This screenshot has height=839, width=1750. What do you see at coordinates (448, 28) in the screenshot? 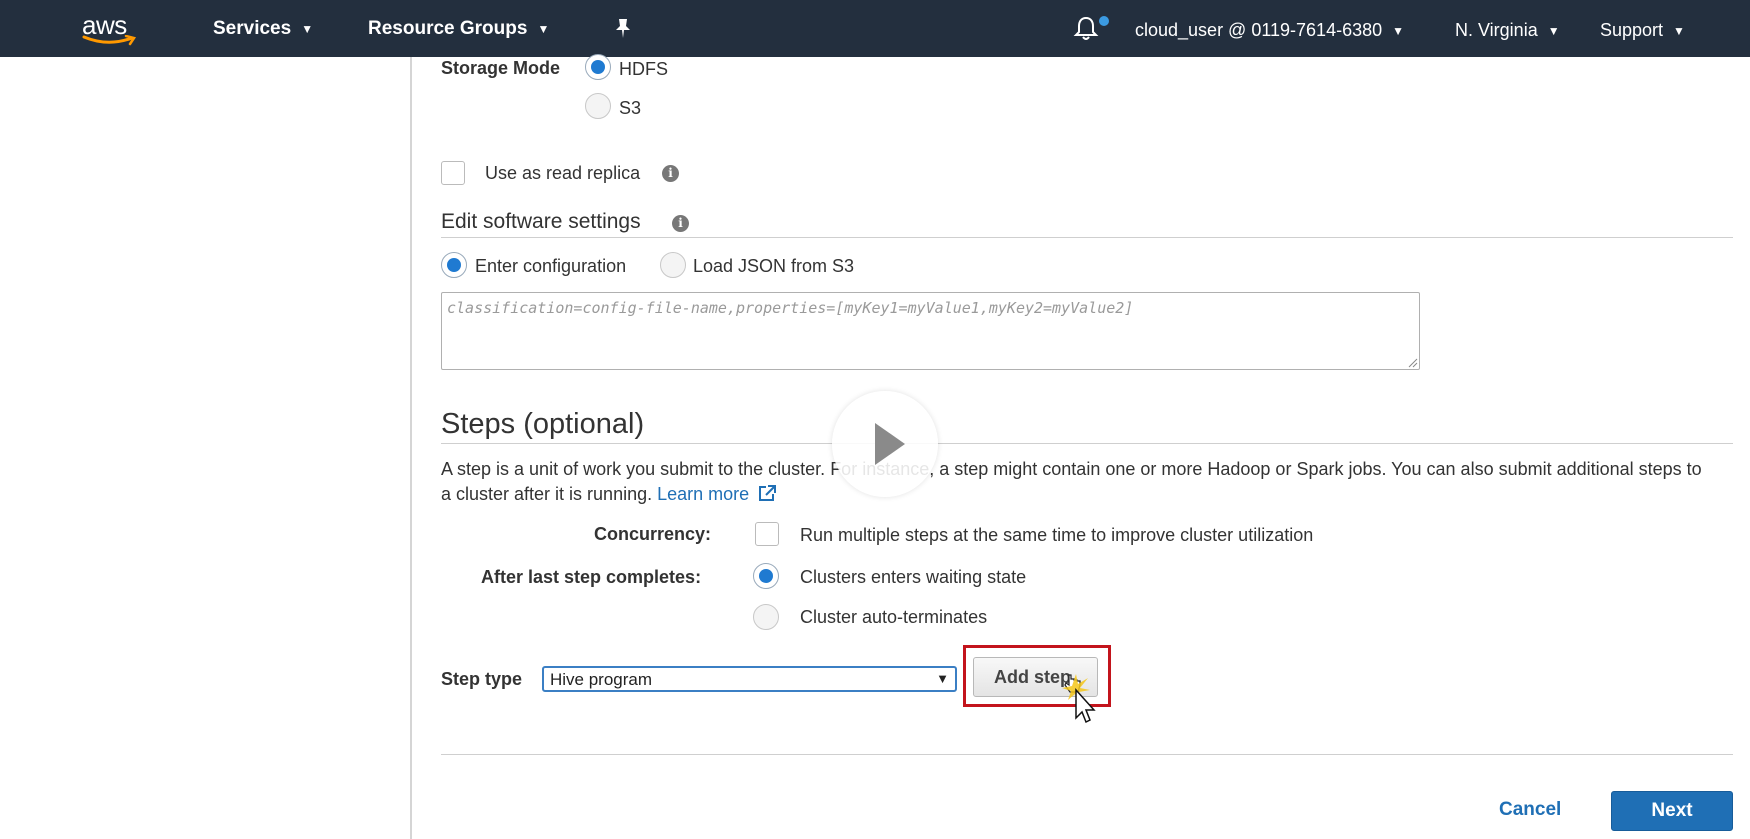
I see `resource-groups-label: Resource Groups` at bounding box center [448, 28].